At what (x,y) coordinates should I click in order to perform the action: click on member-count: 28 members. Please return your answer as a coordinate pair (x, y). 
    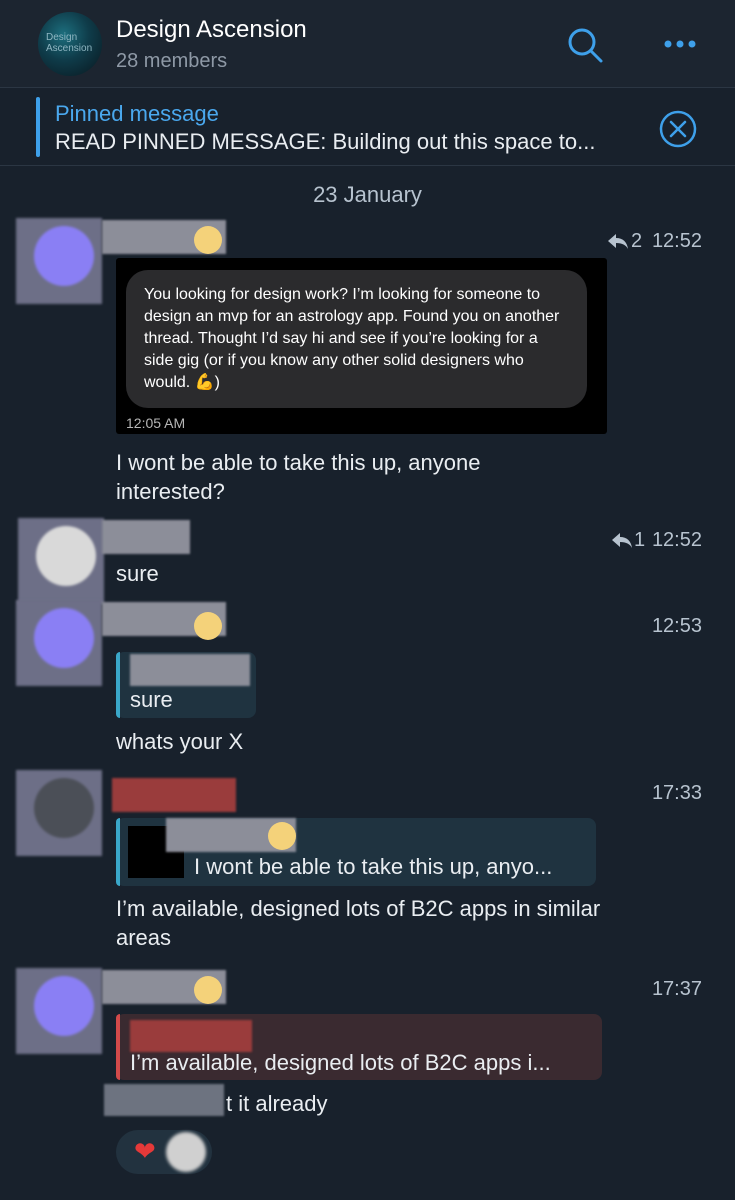
    Looking at the image, I should click on (172, 61).